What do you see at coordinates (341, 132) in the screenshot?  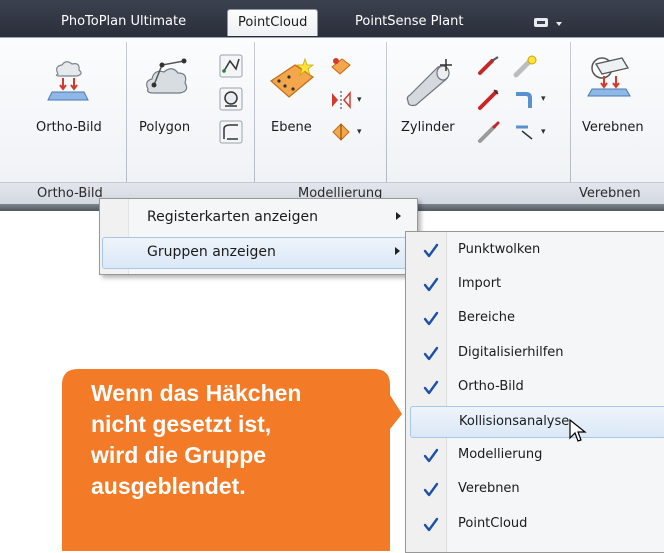 I see `section-plane-icon` at bounding box center [341, 132].